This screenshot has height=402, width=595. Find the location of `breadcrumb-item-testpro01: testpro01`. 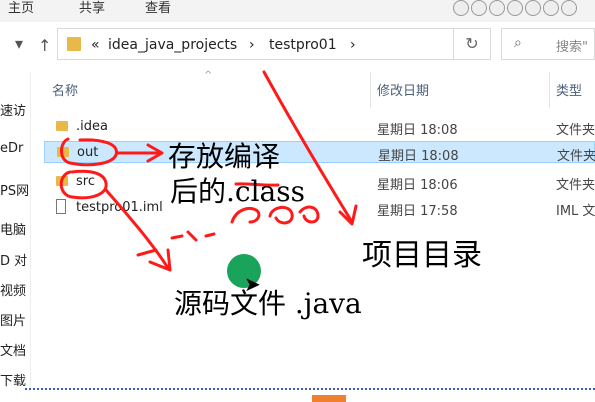

breadcrumb-item-testpro01: testpro01 is located at coordinates (303, 45).